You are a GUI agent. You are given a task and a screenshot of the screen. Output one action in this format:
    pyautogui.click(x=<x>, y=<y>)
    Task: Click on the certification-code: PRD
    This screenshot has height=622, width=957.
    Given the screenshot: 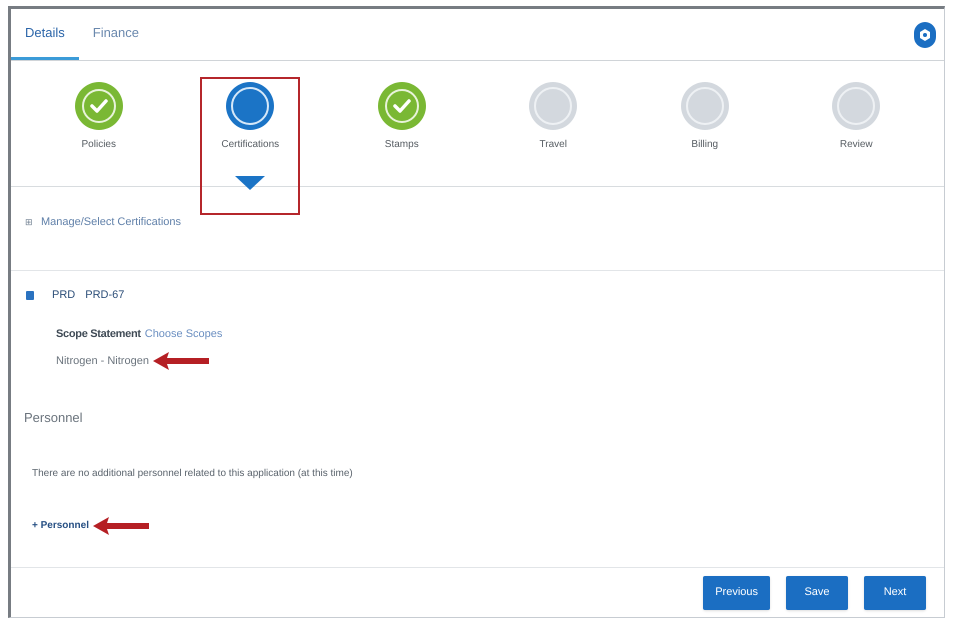 What is the action you would take?
    pyautogui.click(x=64, y=295)
    